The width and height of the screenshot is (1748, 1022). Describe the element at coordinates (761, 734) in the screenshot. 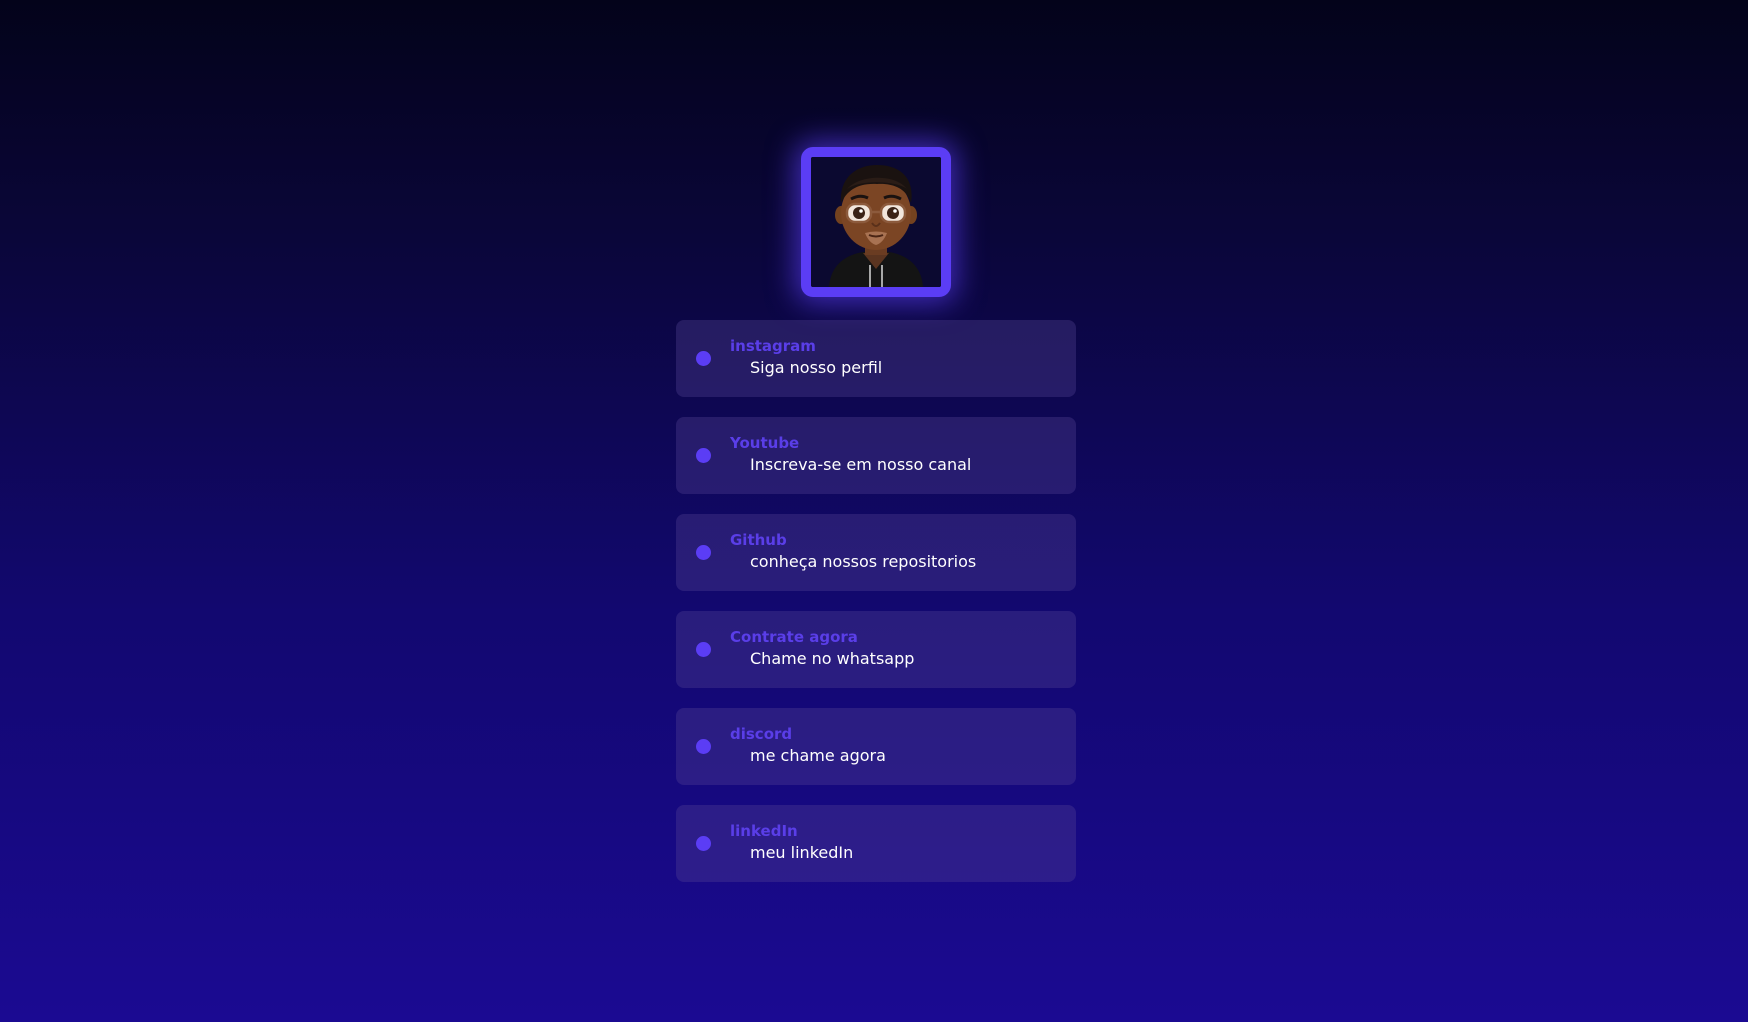

I see `link-title: discord` at that location.